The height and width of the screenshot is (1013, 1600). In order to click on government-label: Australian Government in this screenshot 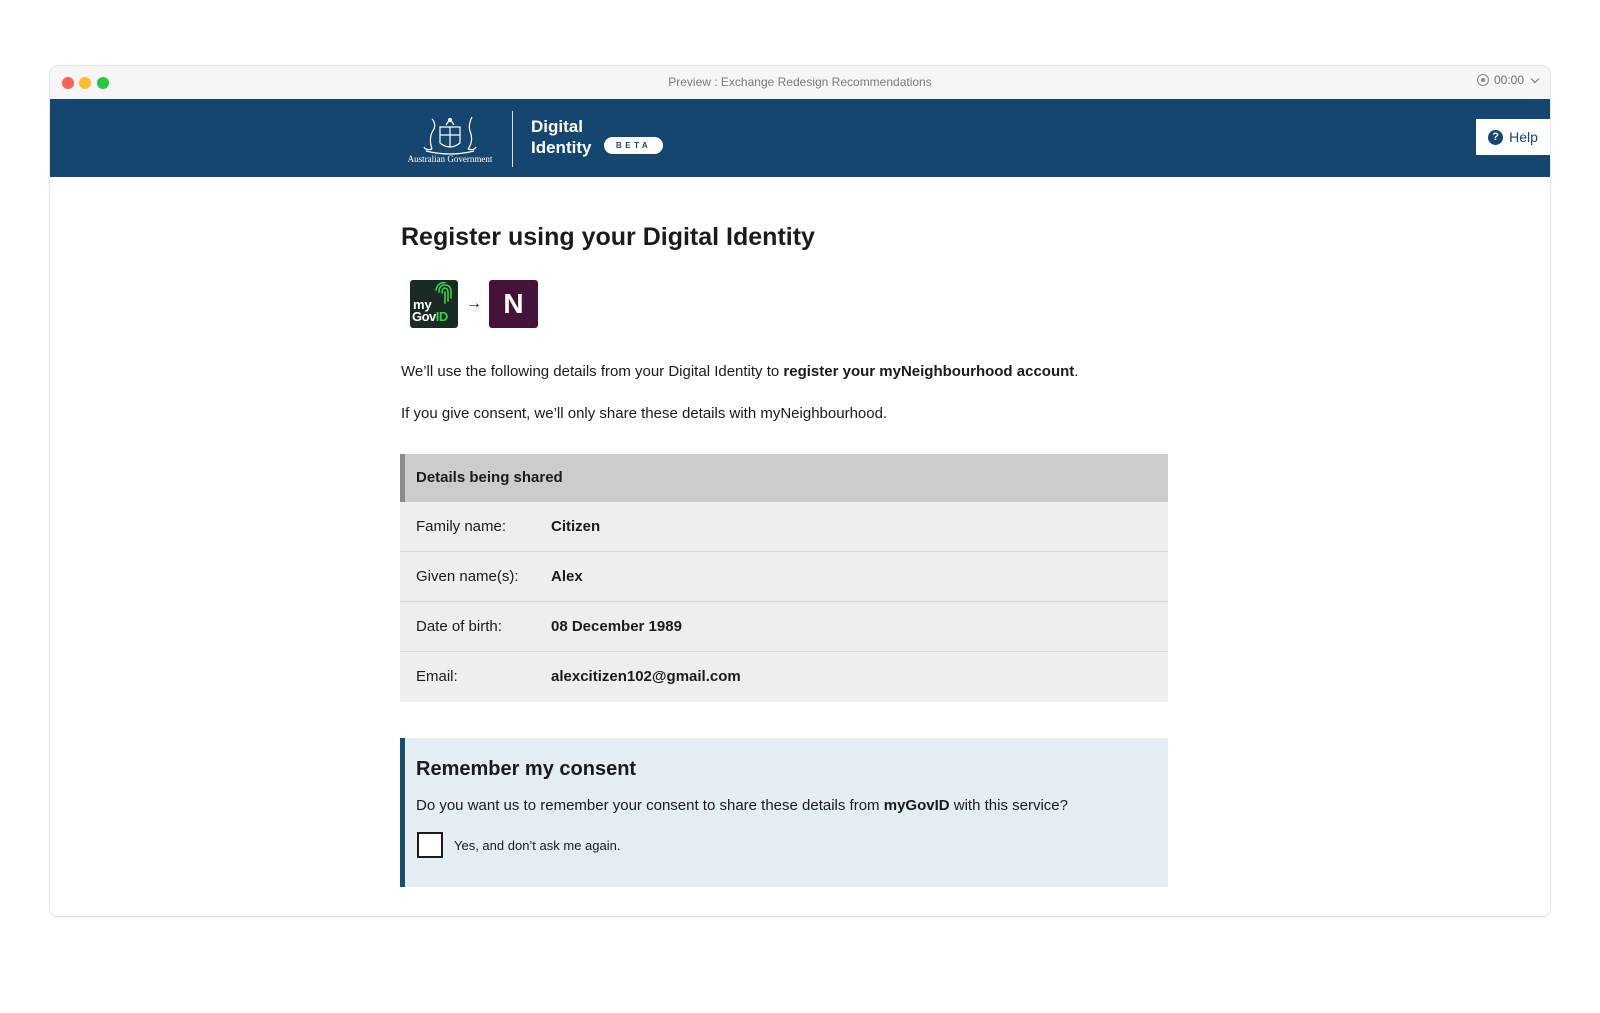, I will do `click(450, 159)`.